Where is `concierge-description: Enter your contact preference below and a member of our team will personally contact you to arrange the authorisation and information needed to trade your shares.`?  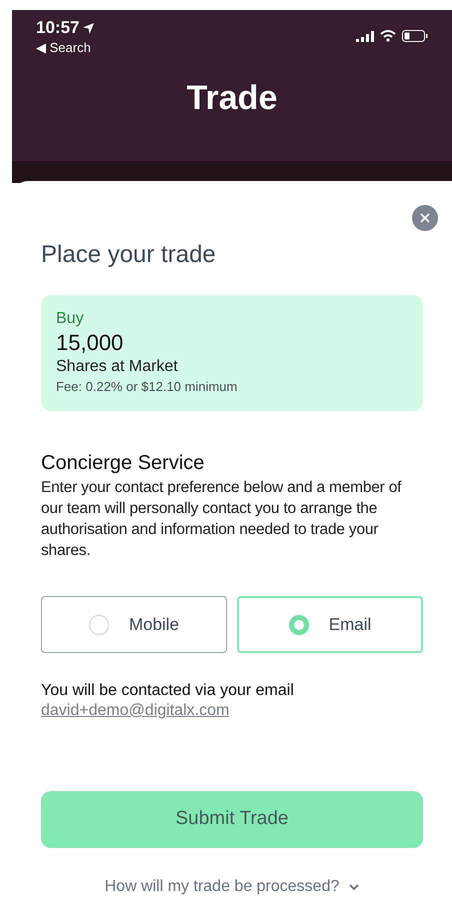
concierge-description: Enter your contact preference below and a member of our team will personally contact you to arrange the authorisation and information needed to trade your shares. is located at coordinates (221, 519).